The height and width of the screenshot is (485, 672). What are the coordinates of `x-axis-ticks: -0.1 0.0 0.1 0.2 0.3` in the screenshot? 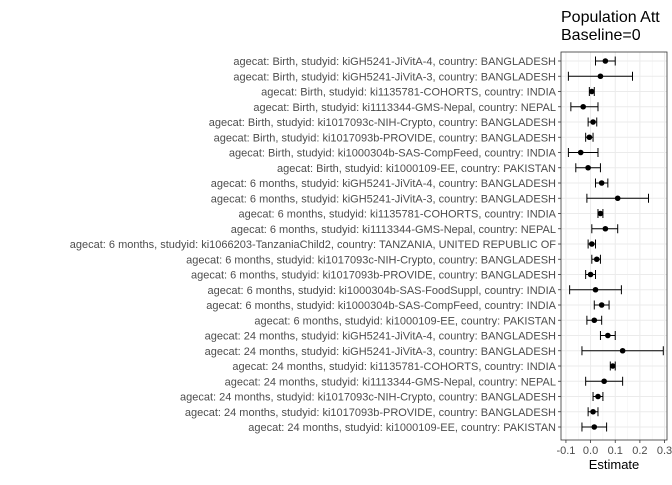 It's located at (614, 448).